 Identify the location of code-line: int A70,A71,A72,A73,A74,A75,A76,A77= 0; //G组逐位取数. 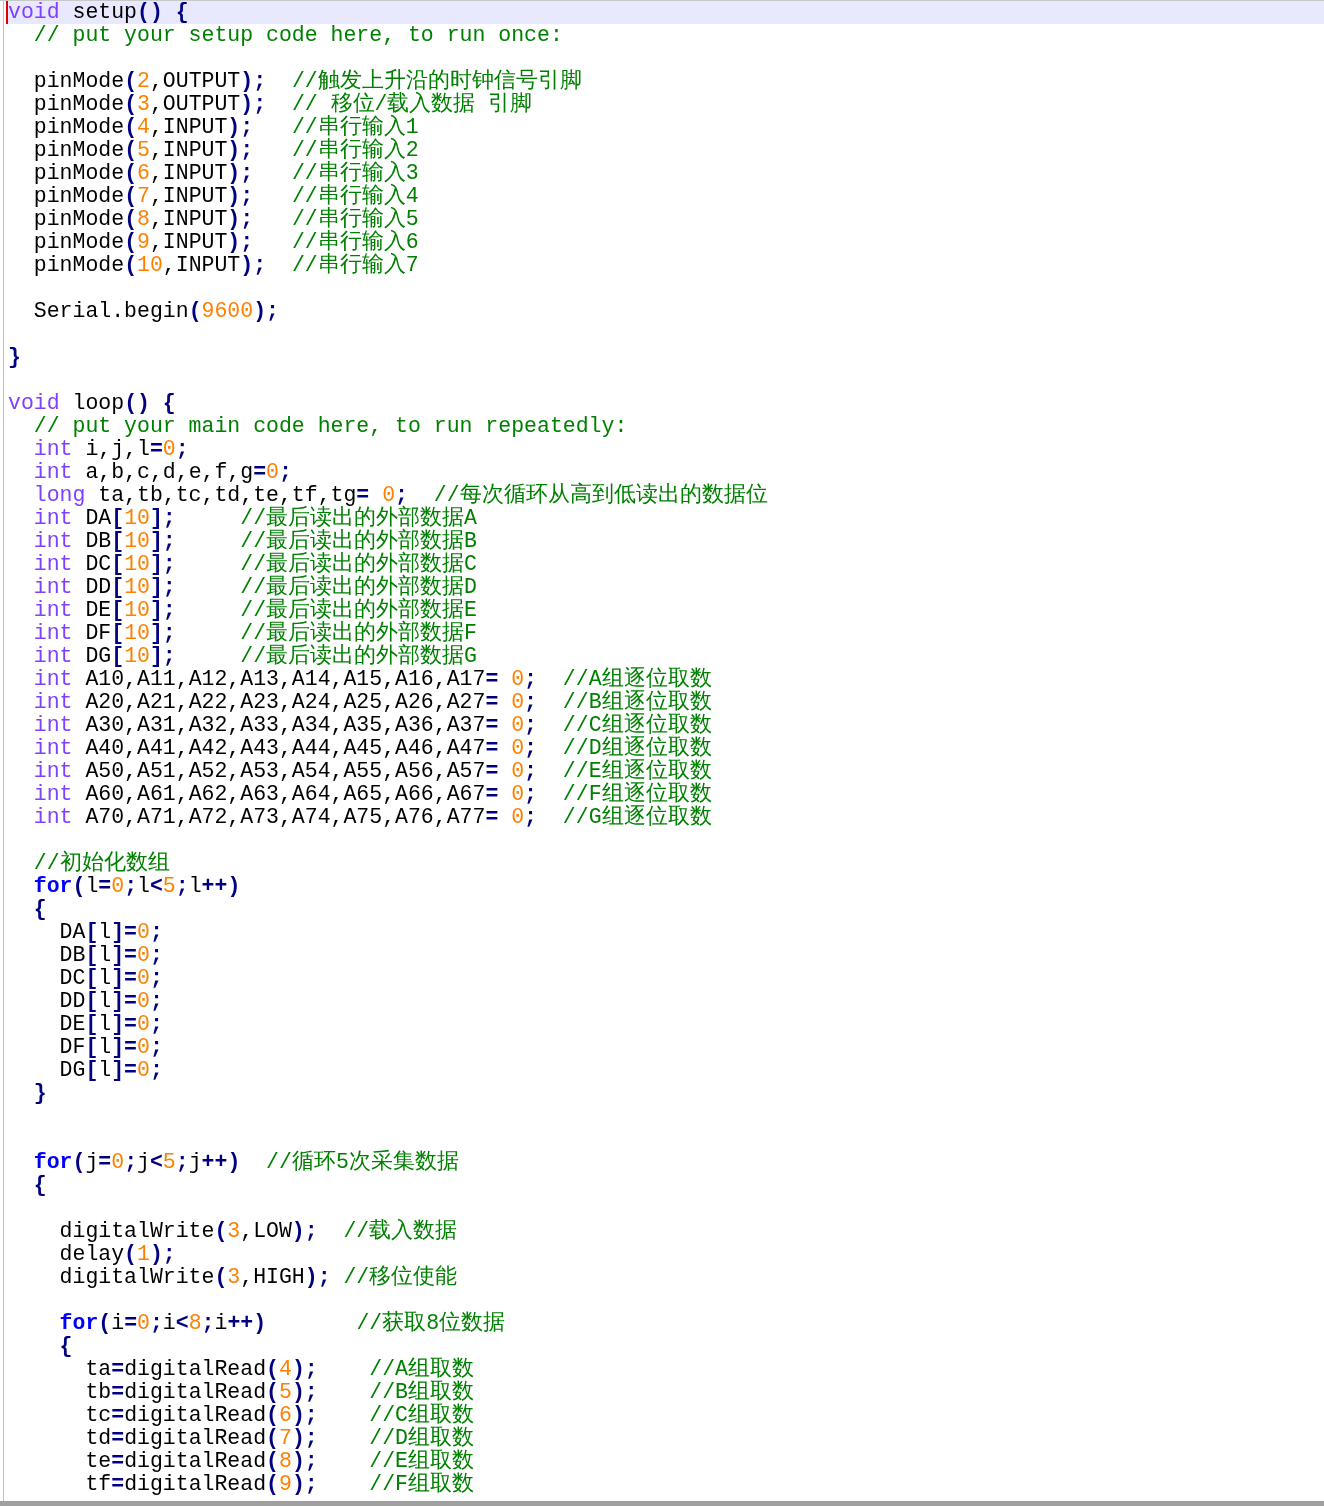
(372, 817).